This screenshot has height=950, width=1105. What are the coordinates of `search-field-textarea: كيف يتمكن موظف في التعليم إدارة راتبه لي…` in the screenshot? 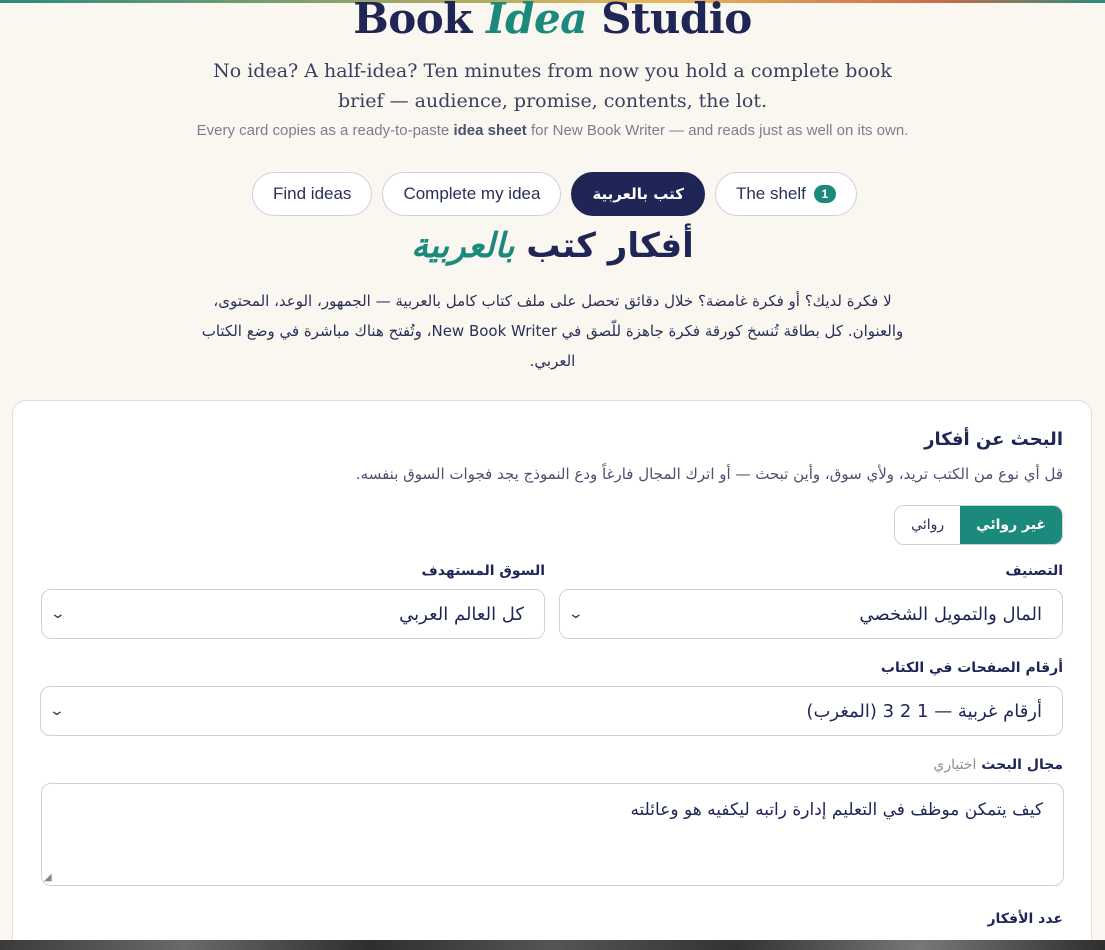 It's located at (552, 834).